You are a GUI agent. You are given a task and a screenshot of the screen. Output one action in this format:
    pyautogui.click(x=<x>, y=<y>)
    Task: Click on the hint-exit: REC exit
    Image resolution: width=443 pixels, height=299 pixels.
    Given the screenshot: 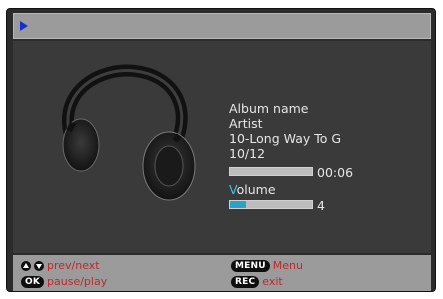 What is the action you would take?
    pyautogui.click(x=257, y=281)
    